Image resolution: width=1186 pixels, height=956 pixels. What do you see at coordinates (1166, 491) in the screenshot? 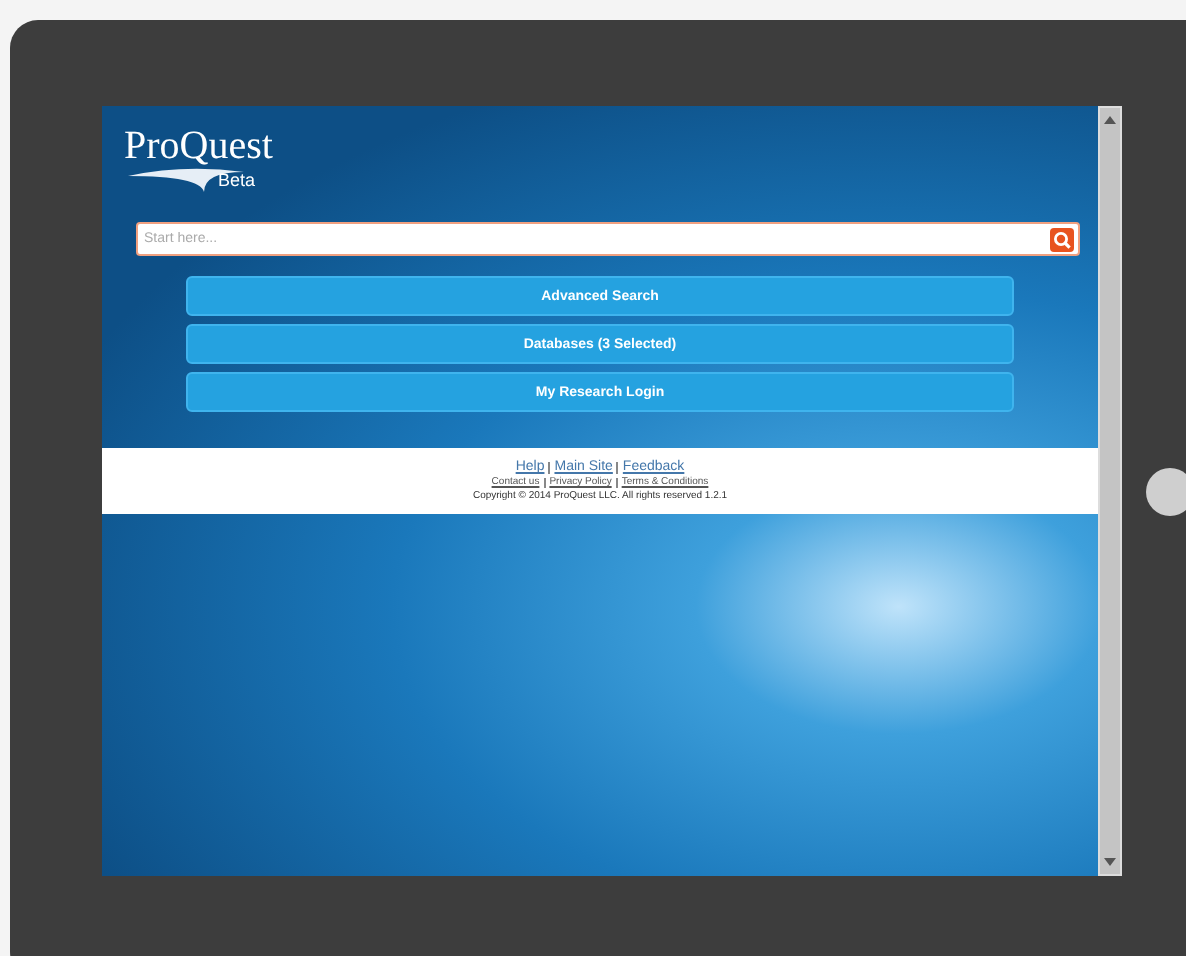
I see `home-button` at bounding box center [1166, 491].